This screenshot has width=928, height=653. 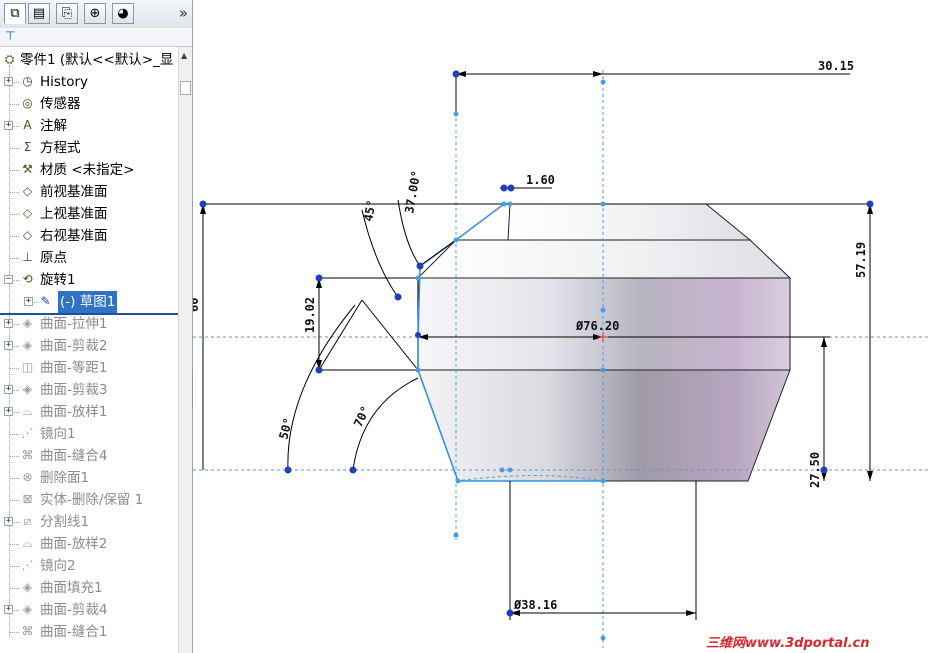 I want to click on property-manager-icon: ▤, so click(x=39, y=13).